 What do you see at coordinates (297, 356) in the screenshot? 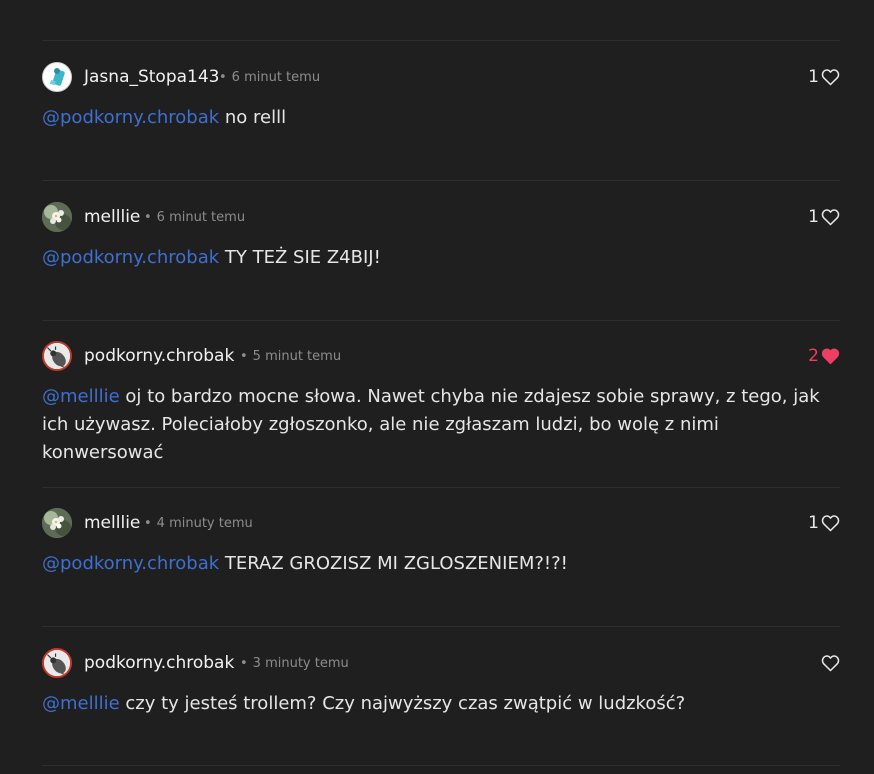
I see `time-text: 5 minut temu` at bounding box center [297, 356].